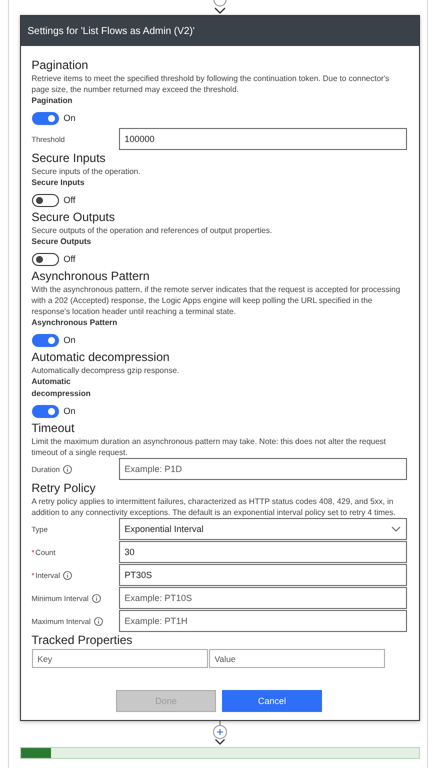  I want to click on type-dropdown: Exponential Interval, so click(262, 529).